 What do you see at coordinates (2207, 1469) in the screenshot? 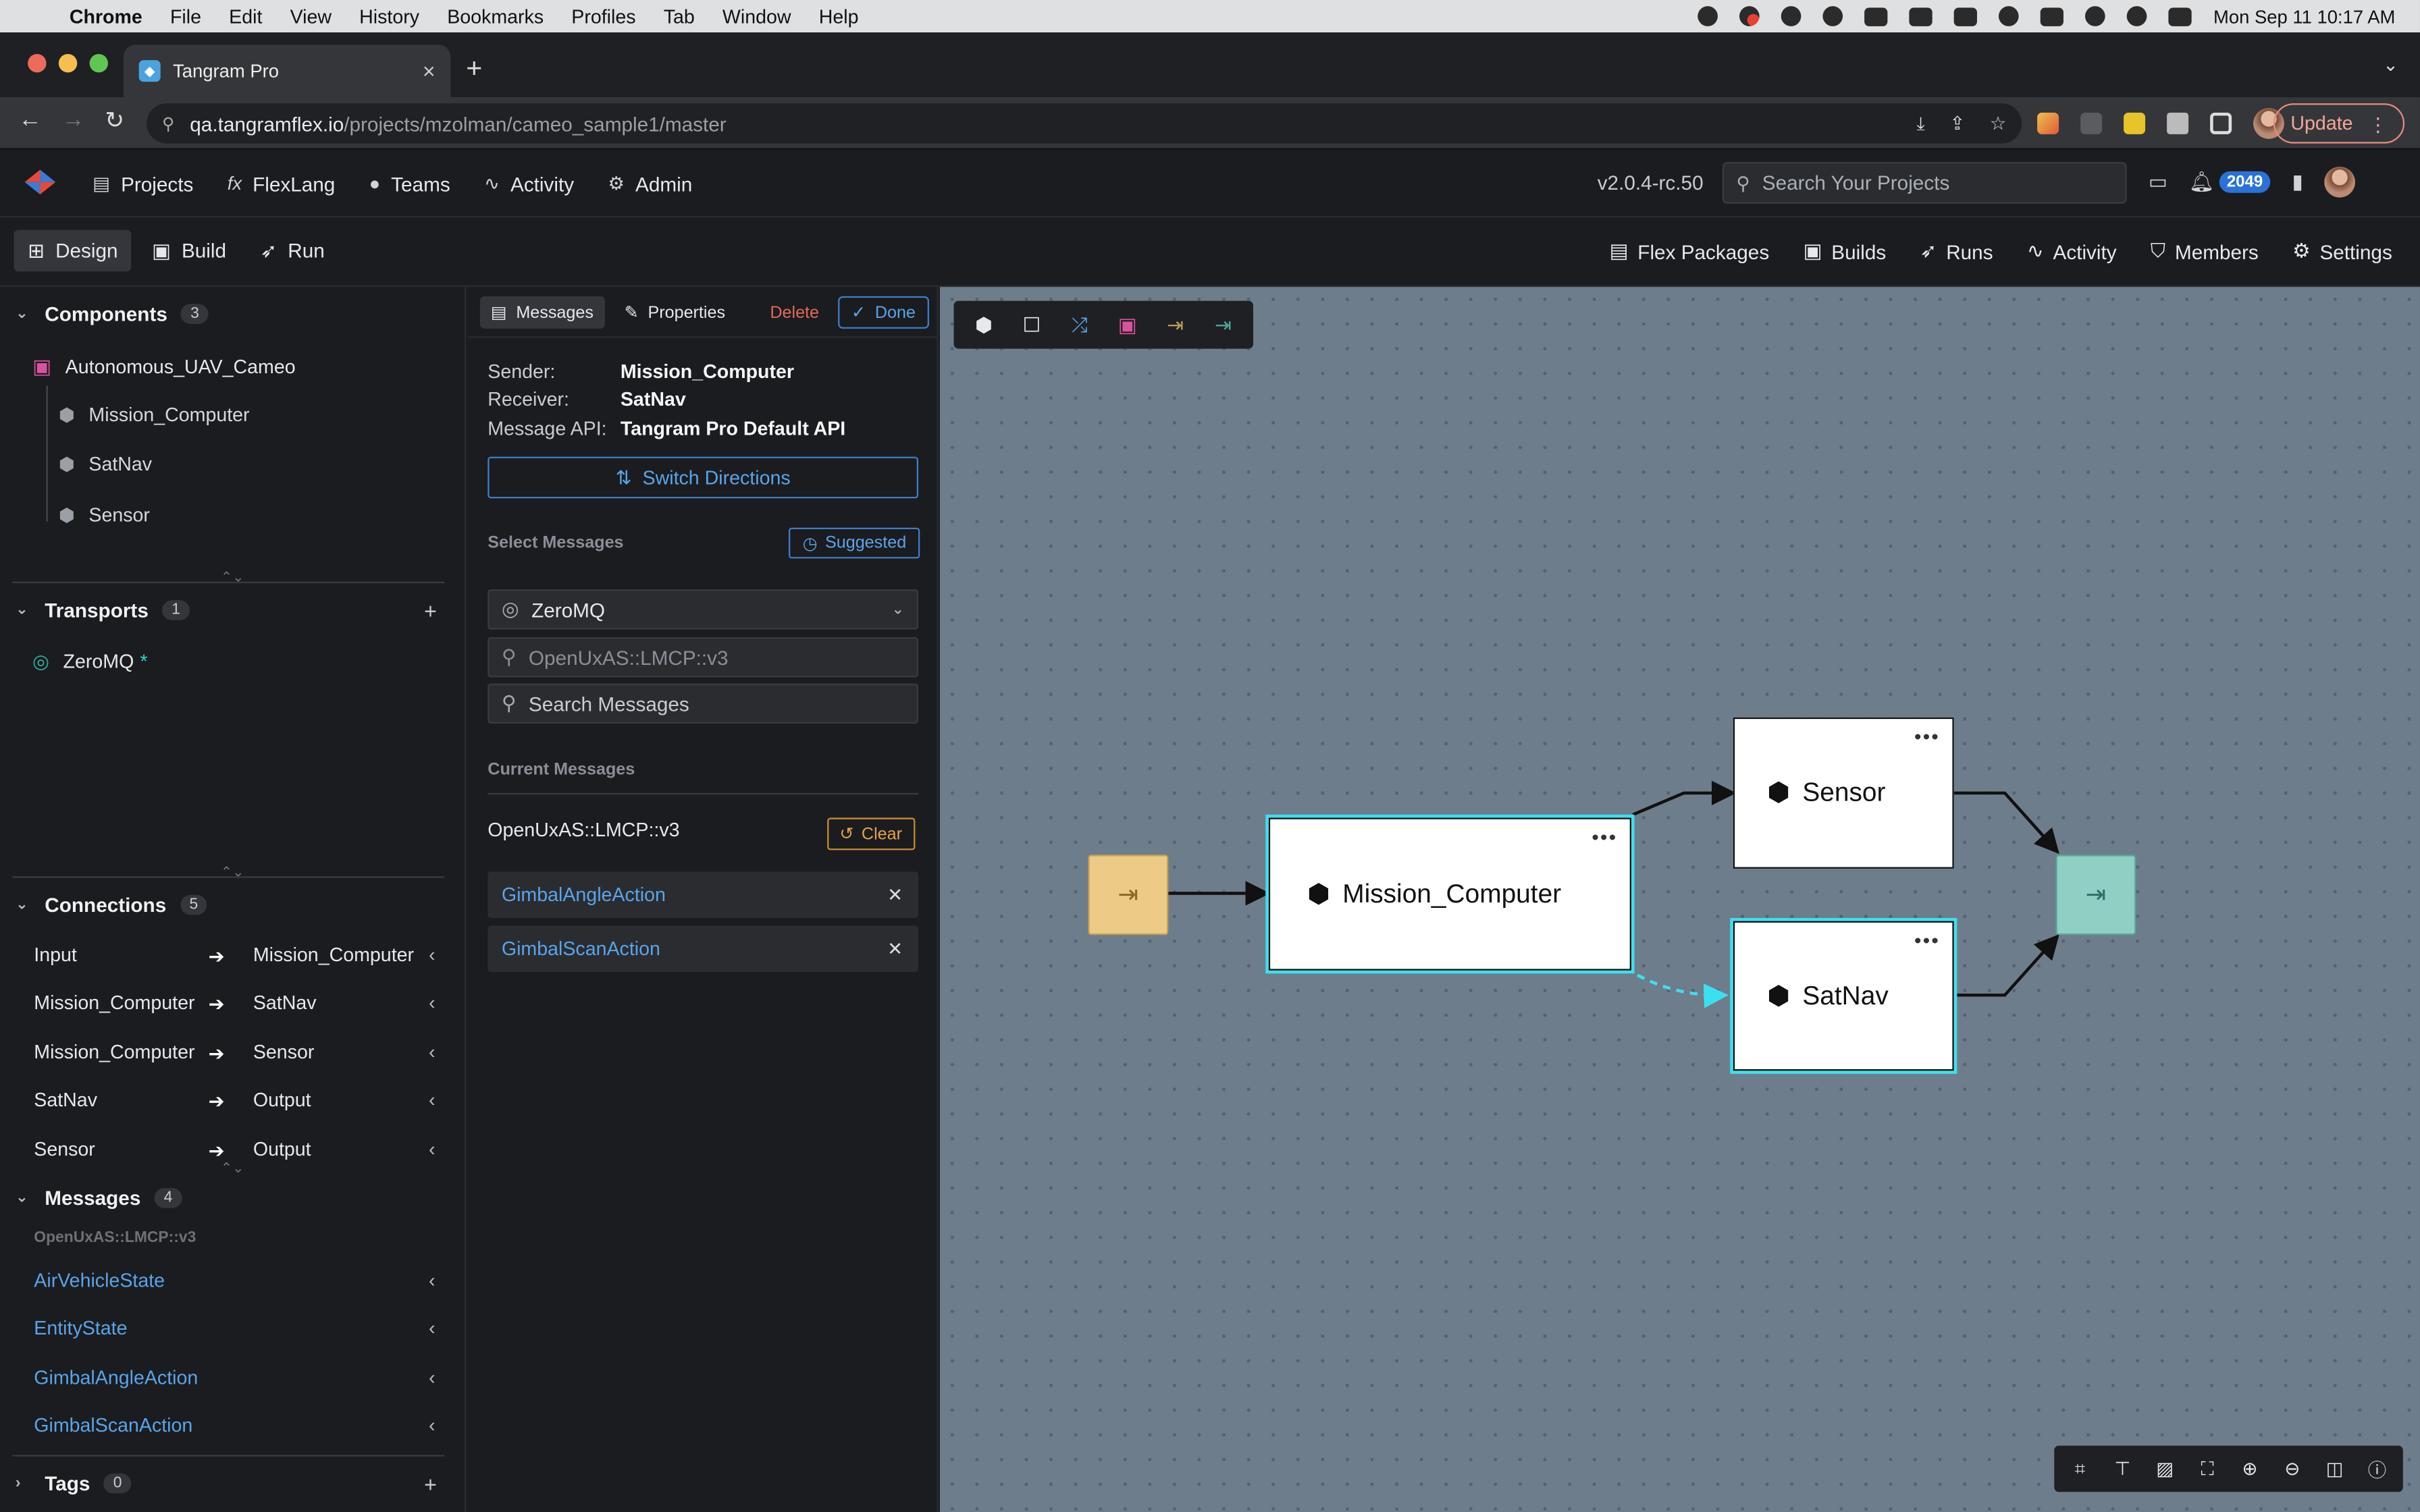
I see `fit-view-icon: ⛶` at bounding box center [2207, 1469].